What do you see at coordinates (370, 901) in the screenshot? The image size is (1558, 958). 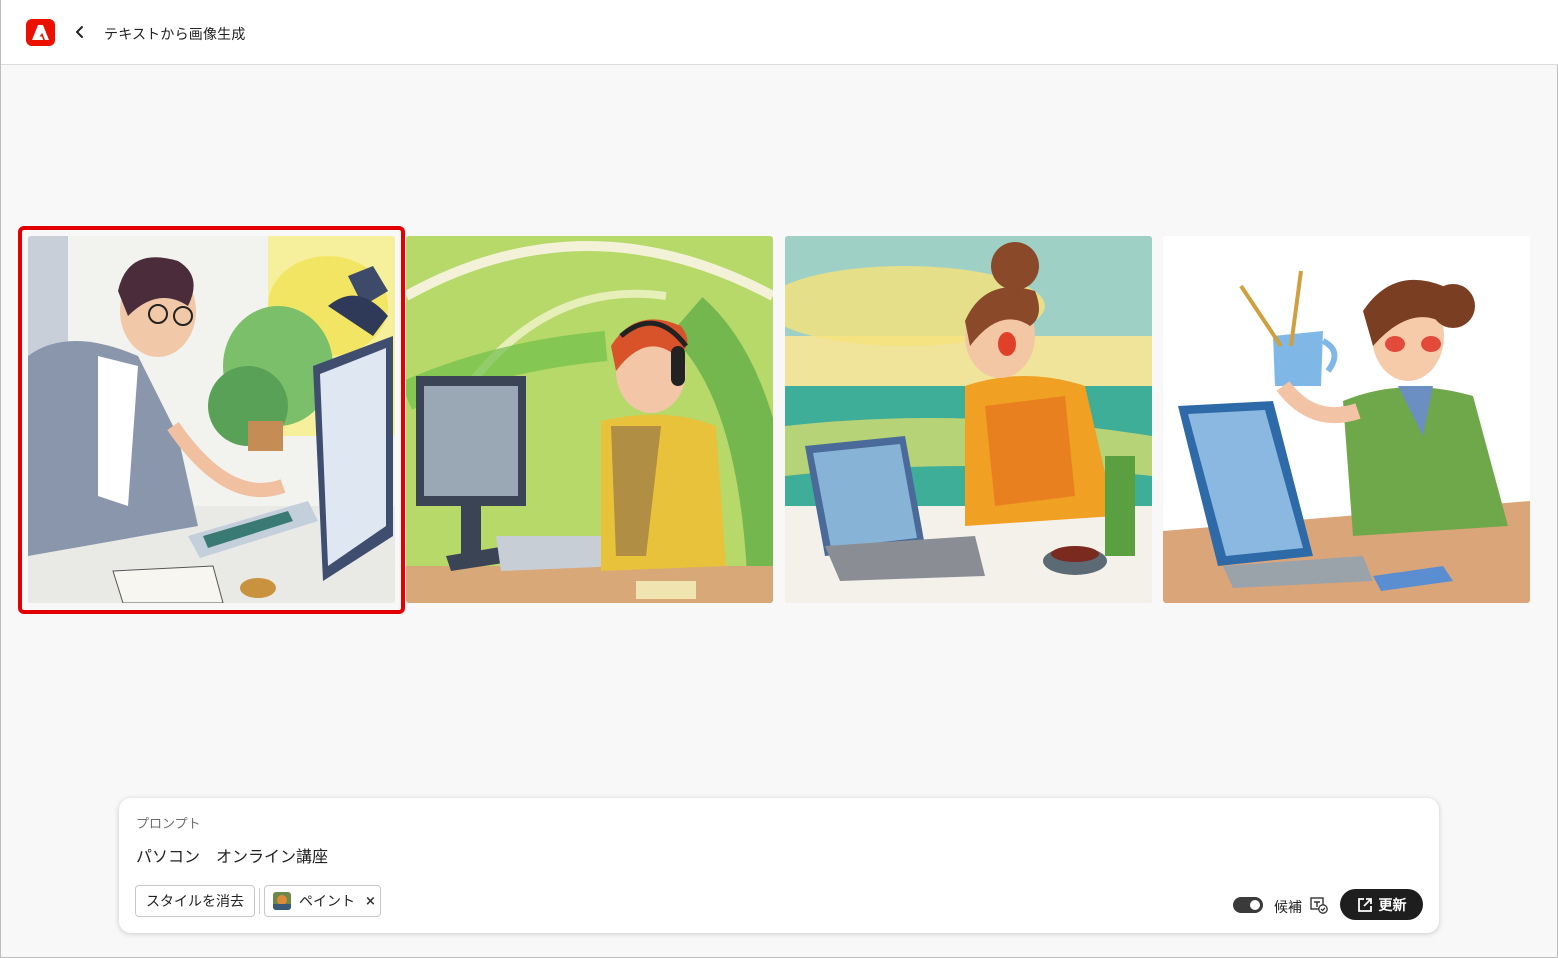 I see `remove-style-icon: ×` at bounding box center [370, 901].